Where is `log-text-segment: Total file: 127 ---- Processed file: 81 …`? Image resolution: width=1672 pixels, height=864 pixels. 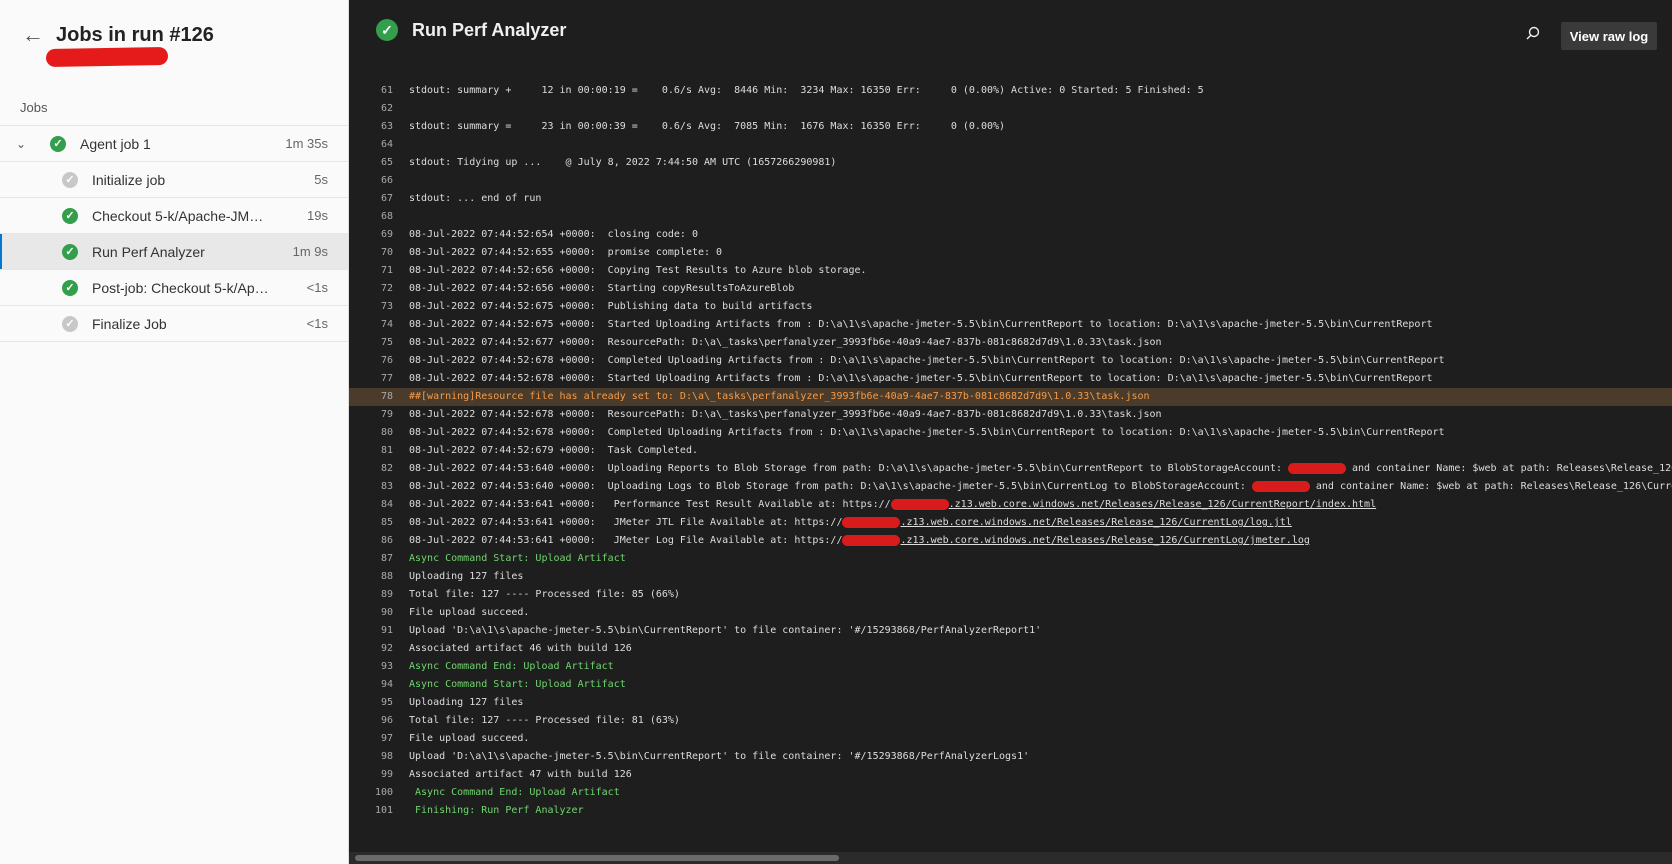 log-text-segment: Total file: 127 ---- Processed file: 81 … is located at coordinates (544, 720).